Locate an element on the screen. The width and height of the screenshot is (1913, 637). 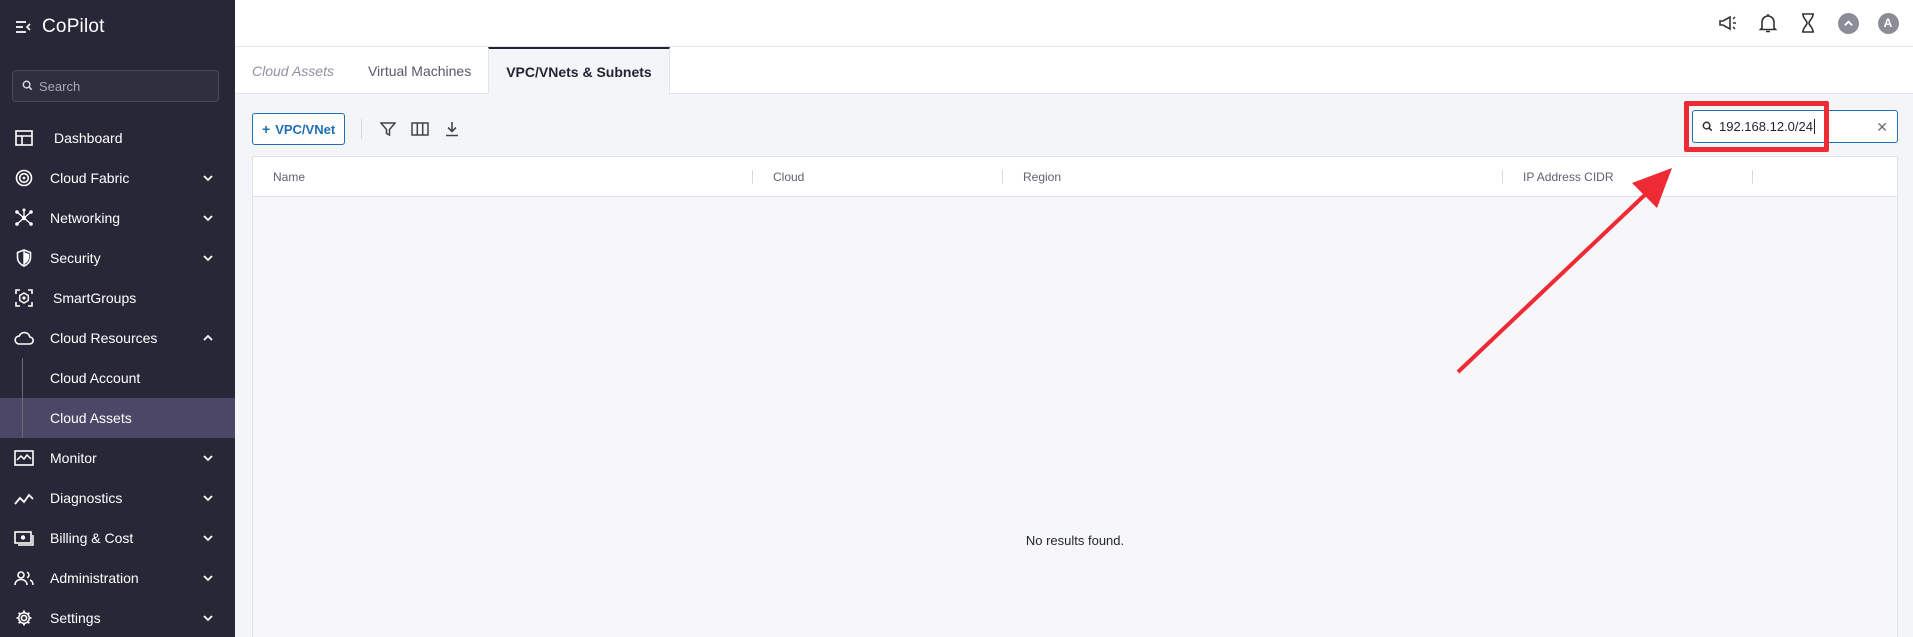
columns-icon is located at coordinates (420, 129).